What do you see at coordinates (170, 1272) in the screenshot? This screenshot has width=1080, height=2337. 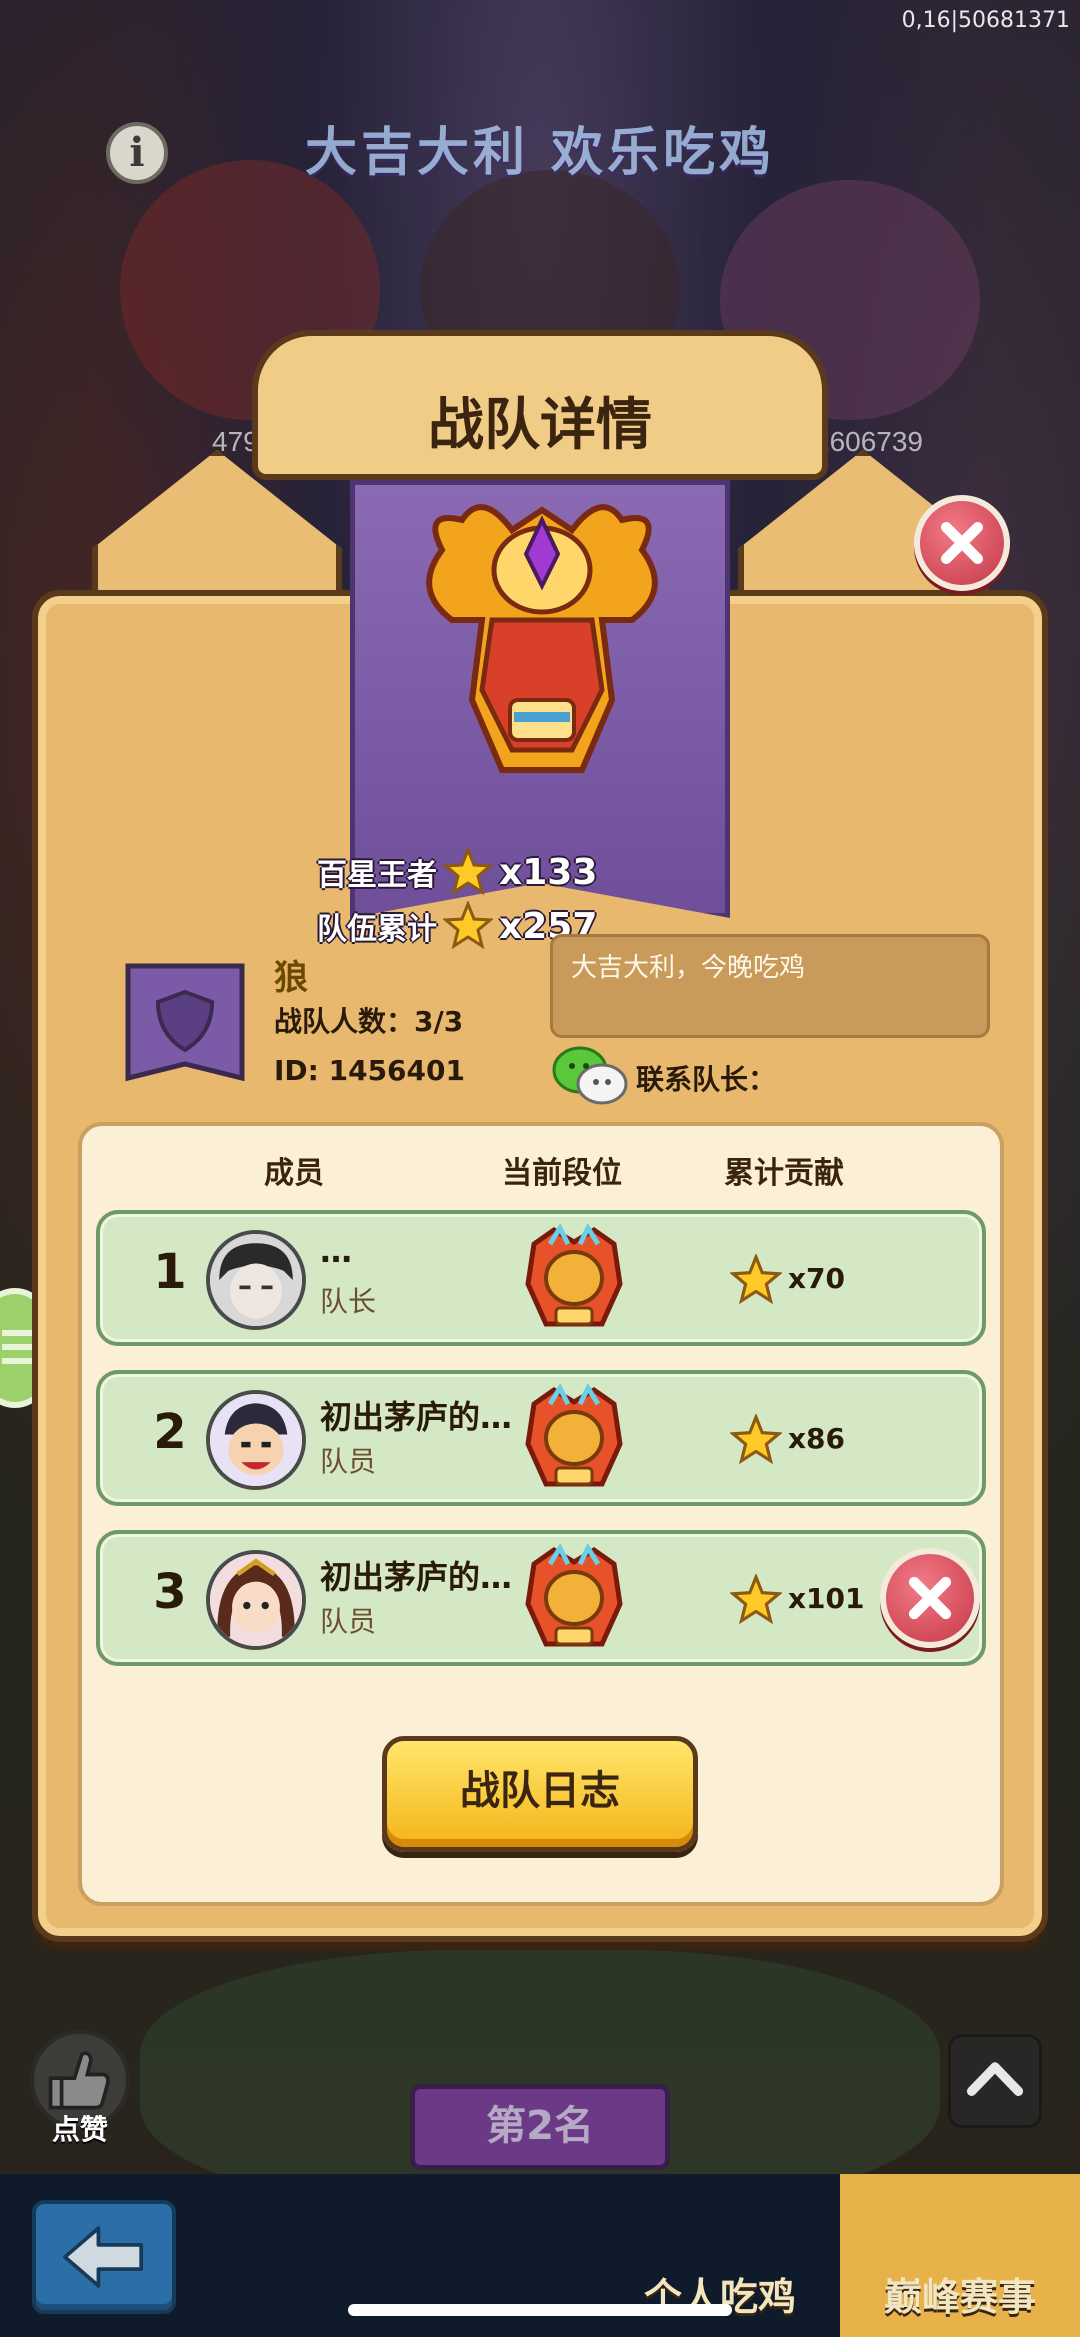 I see `member-rank-number: 1` at bounding box center [170, 1272].